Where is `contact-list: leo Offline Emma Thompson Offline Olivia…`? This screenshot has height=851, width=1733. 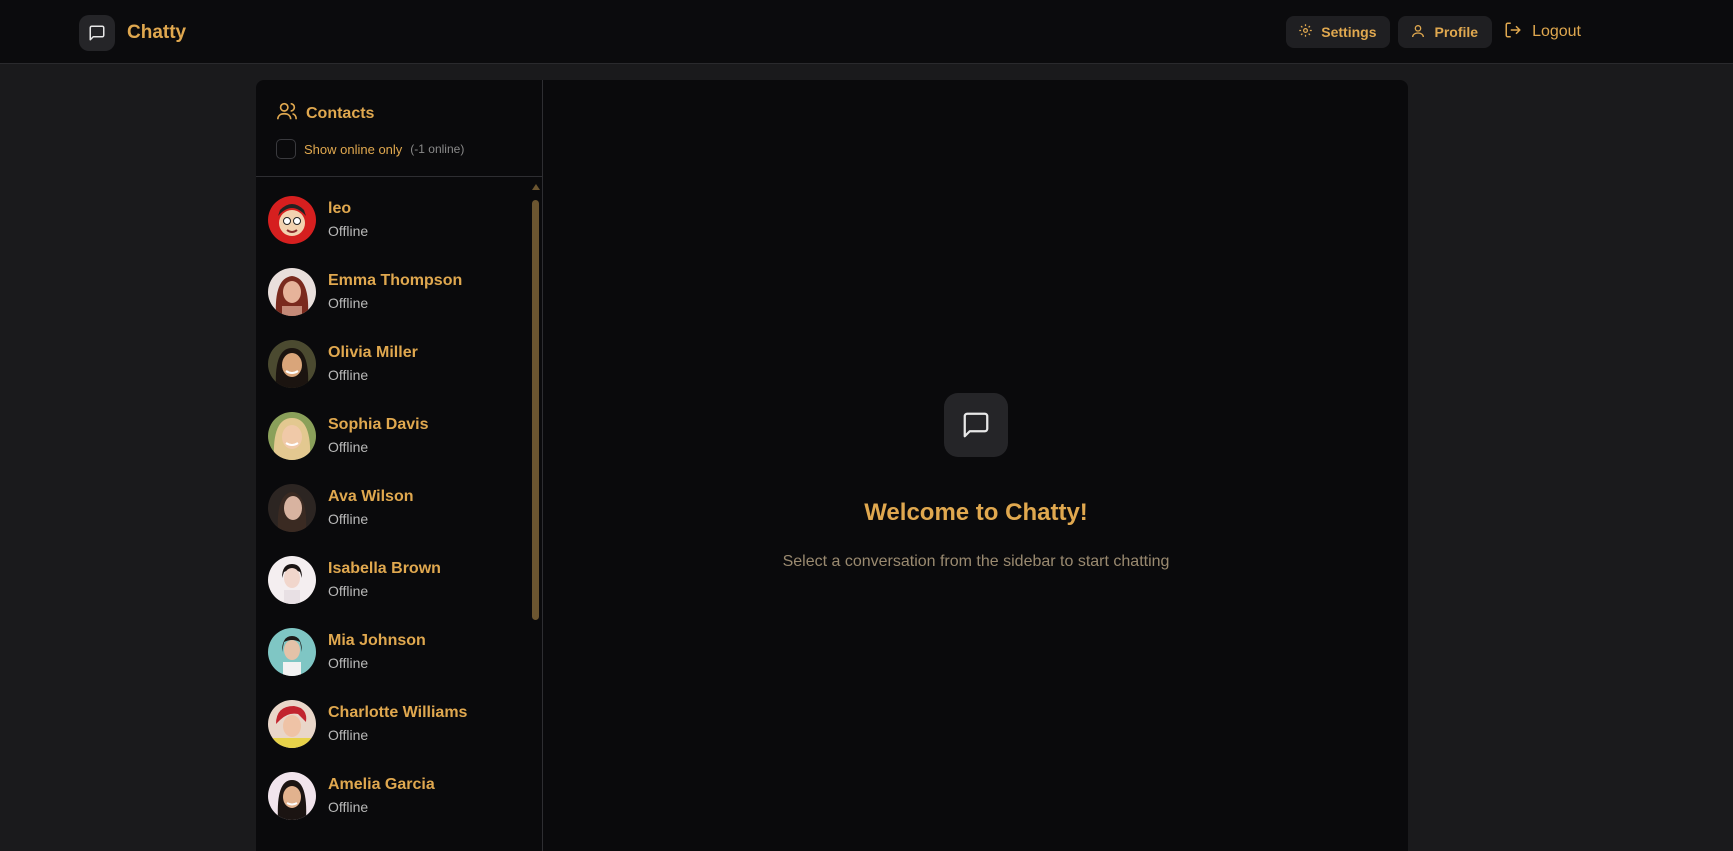
contact-list: leo Offline Emma Thompson Offline Olivia… is located at coordinates (392, 508).